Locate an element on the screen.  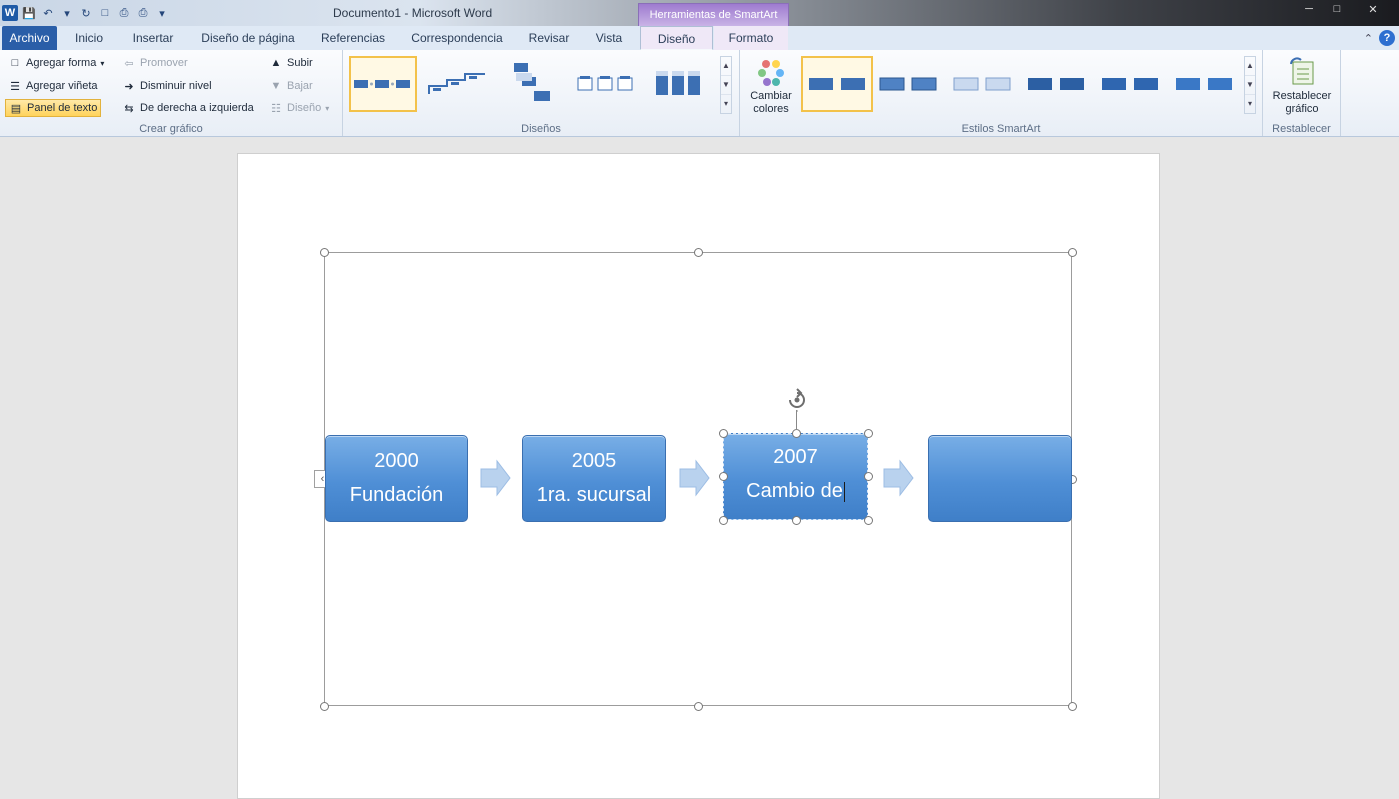
promover-button: ⇦ Promover is located at coordinates (154, 63).